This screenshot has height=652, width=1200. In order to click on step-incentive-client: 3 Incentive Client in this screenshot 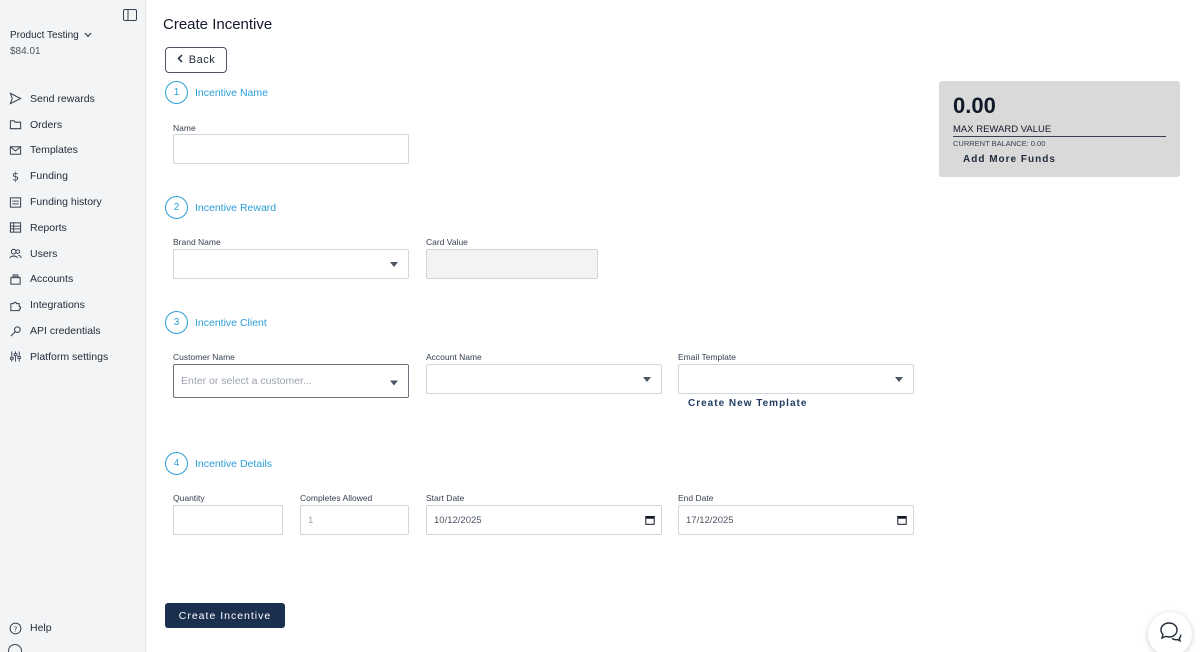, I will do `click(216, 322)`.